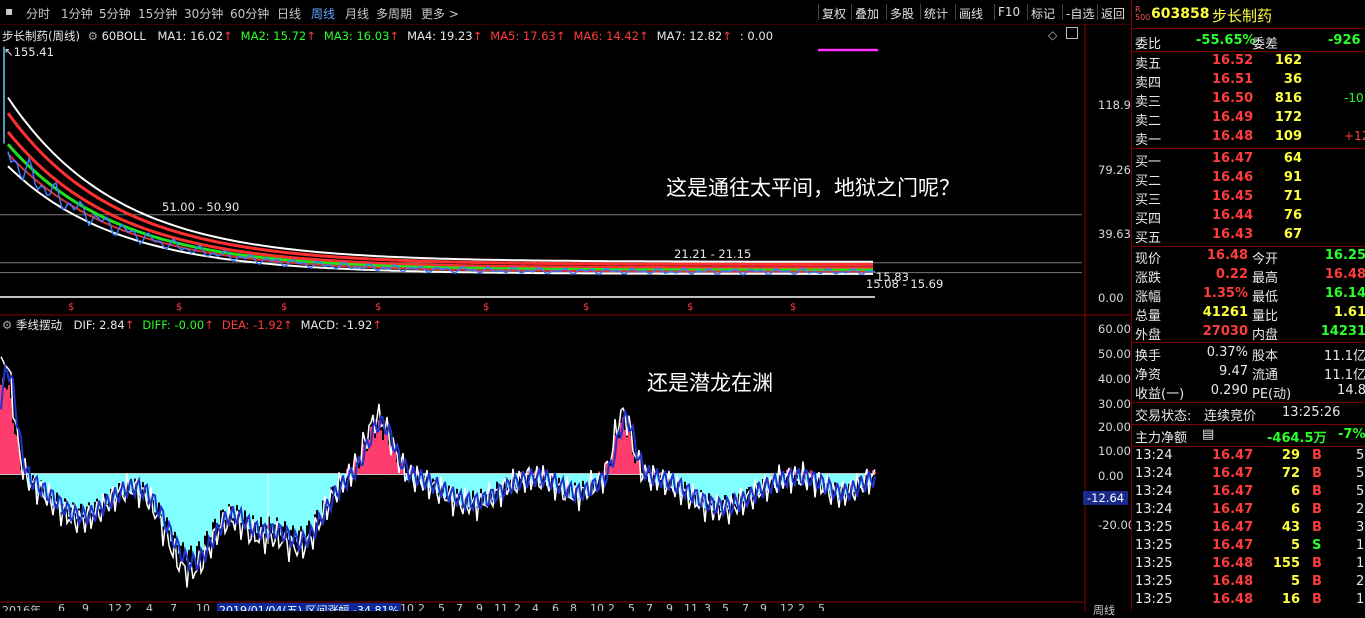  I want to click on sub-settings-icon: ⚙, so click(7, 325).